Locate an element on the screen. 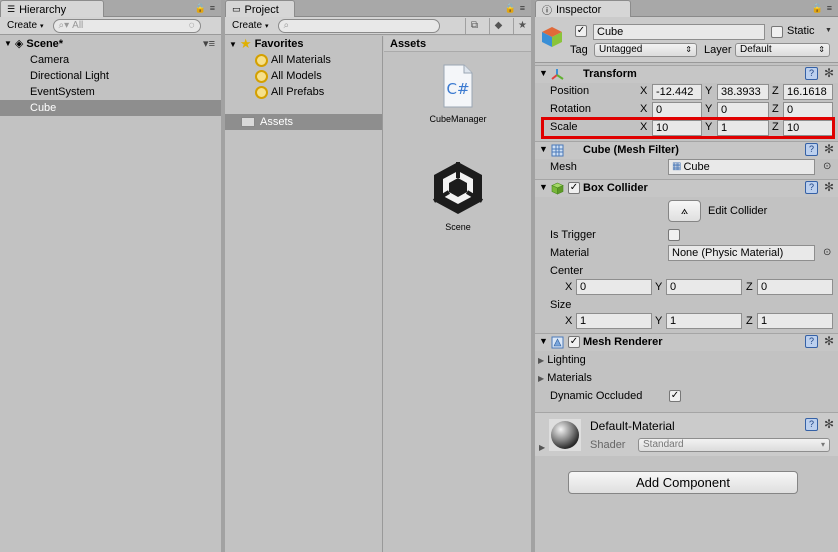  mesh-renderer-enabled-checkbox: ✓ is located at coordinates (574, 342).